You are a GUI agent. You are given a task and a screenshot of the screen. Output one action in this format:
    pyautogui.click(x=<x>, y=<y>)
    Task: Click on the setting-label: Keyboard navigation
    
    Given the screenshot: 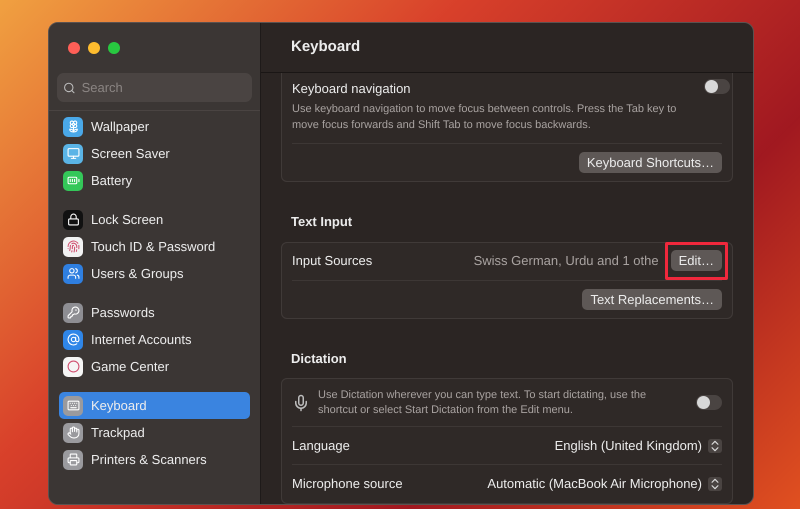 What is the action you would take?
    pyautogui.click(x=352, y=89)
    